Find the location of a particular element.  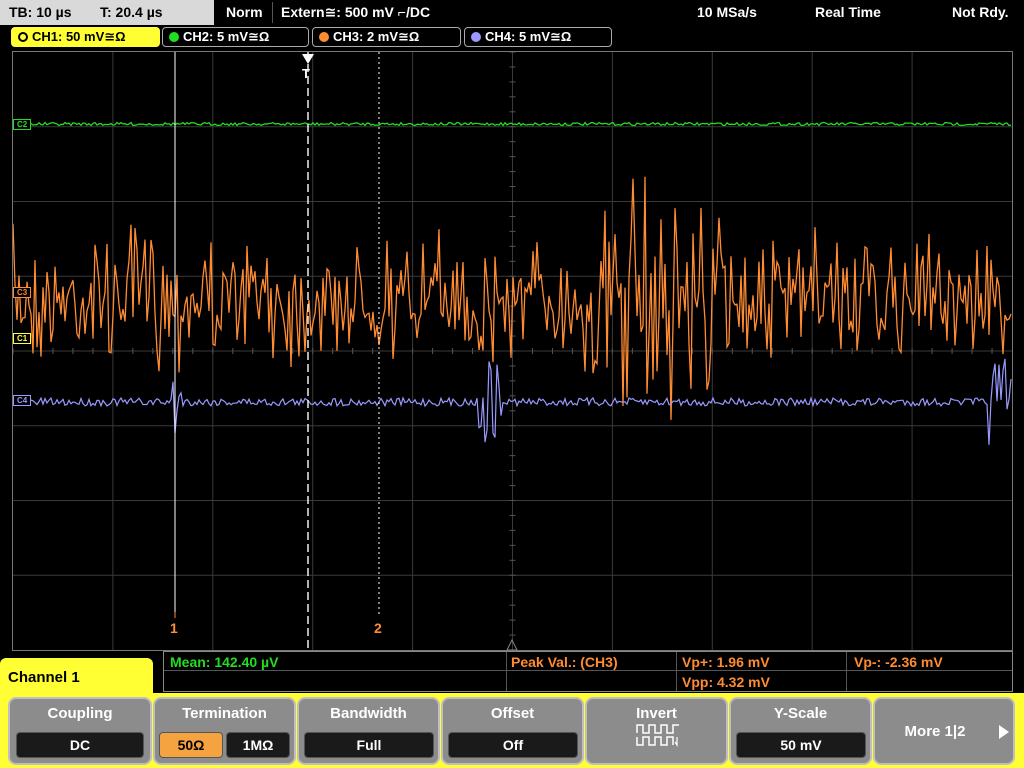

coupling-key: Coupling DC is located at coordinates (80, 731).